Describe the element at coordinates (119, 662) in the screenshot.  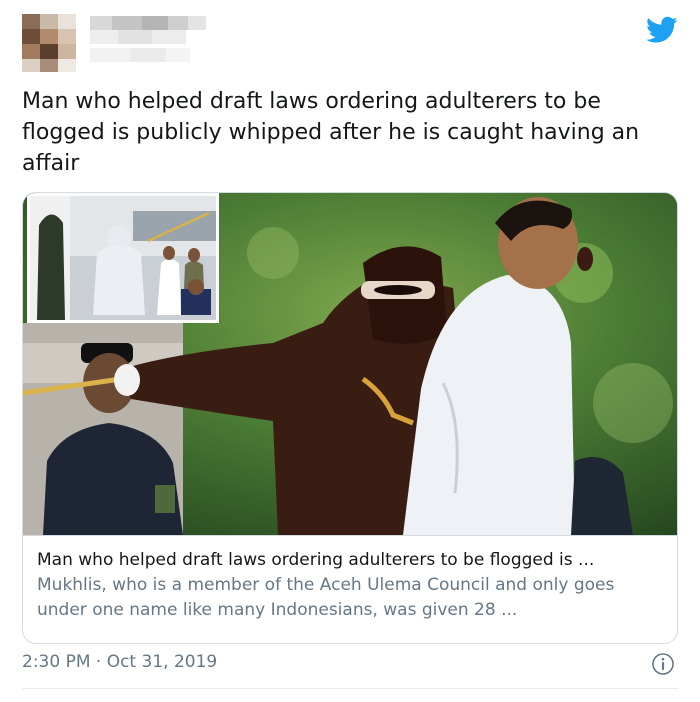
I see `tweet-timestamp: 2:30 PM · Oct 31, 2019` at that location.